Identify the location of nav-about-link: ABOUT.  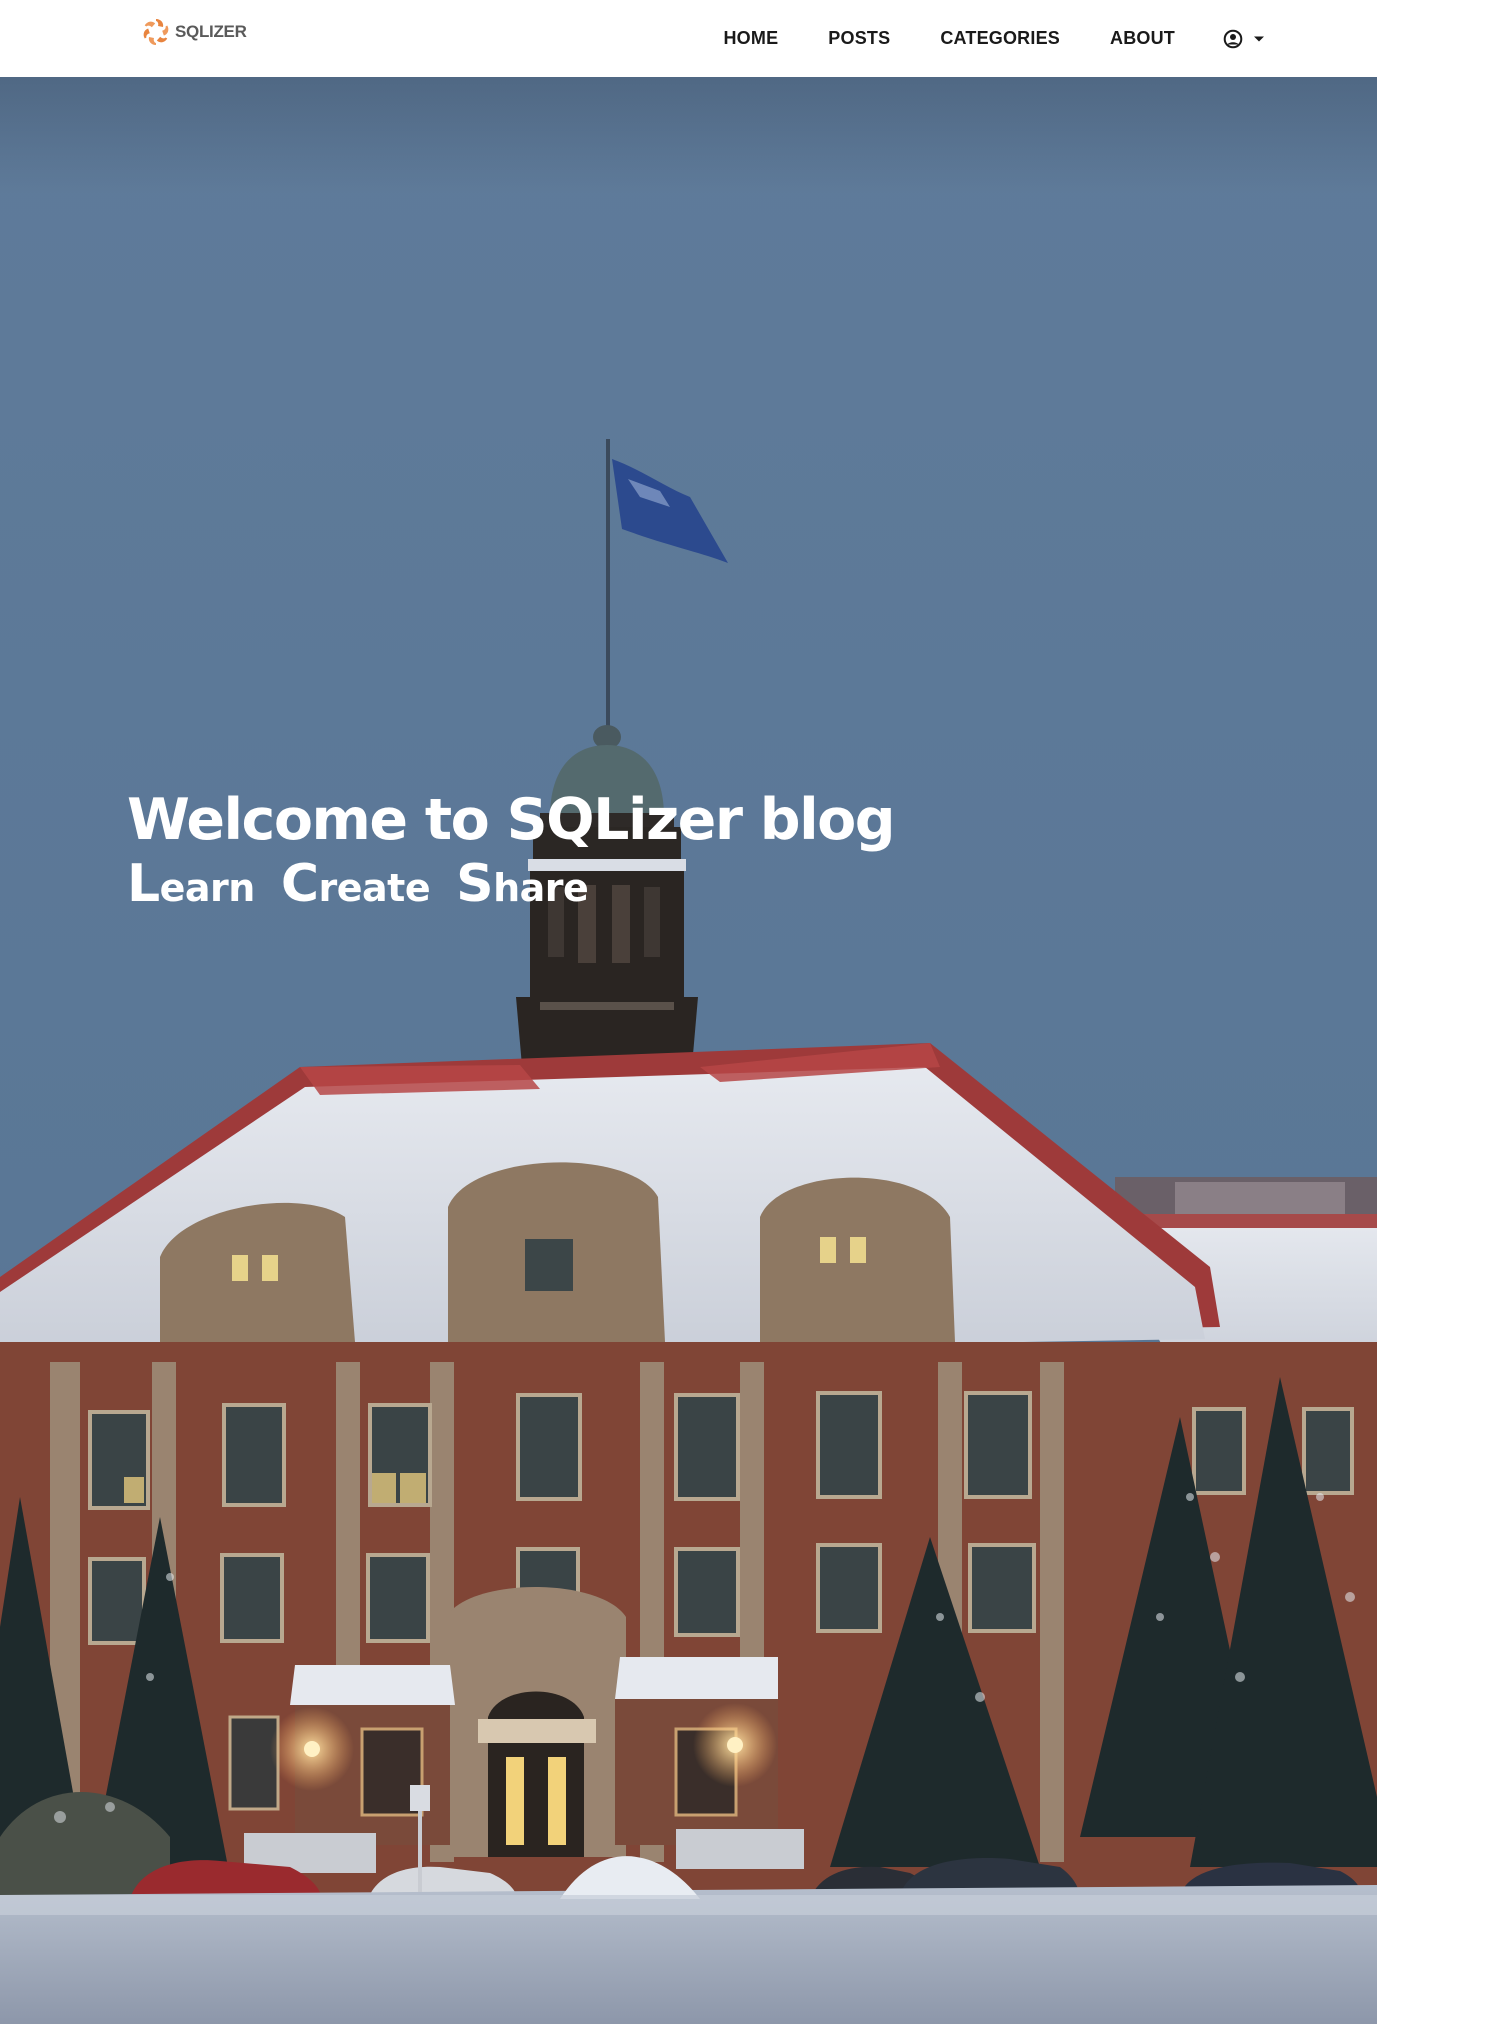
(1142, 38).